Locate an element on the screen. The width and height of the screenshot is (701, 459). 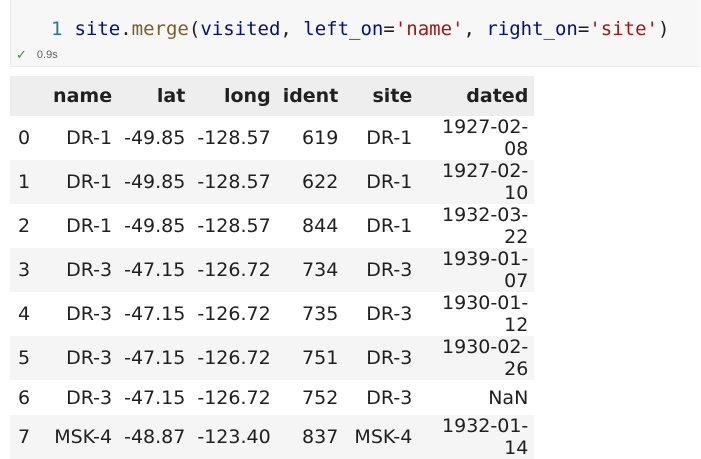
cell-ident: 619 is located at coordinates (310, 138).